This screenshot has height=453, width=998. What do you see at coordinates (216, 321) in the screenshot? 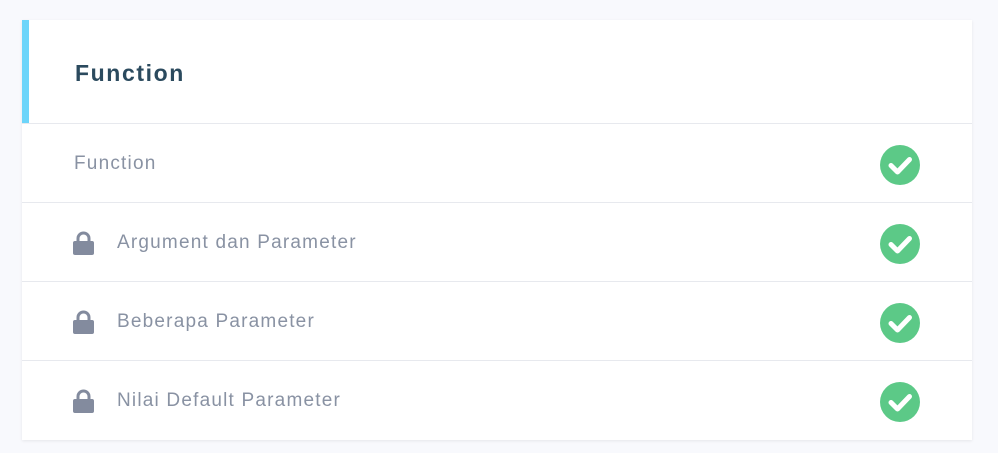
I see `lesson-label: Beberapa Parameter` at bounding box center [216, 321].